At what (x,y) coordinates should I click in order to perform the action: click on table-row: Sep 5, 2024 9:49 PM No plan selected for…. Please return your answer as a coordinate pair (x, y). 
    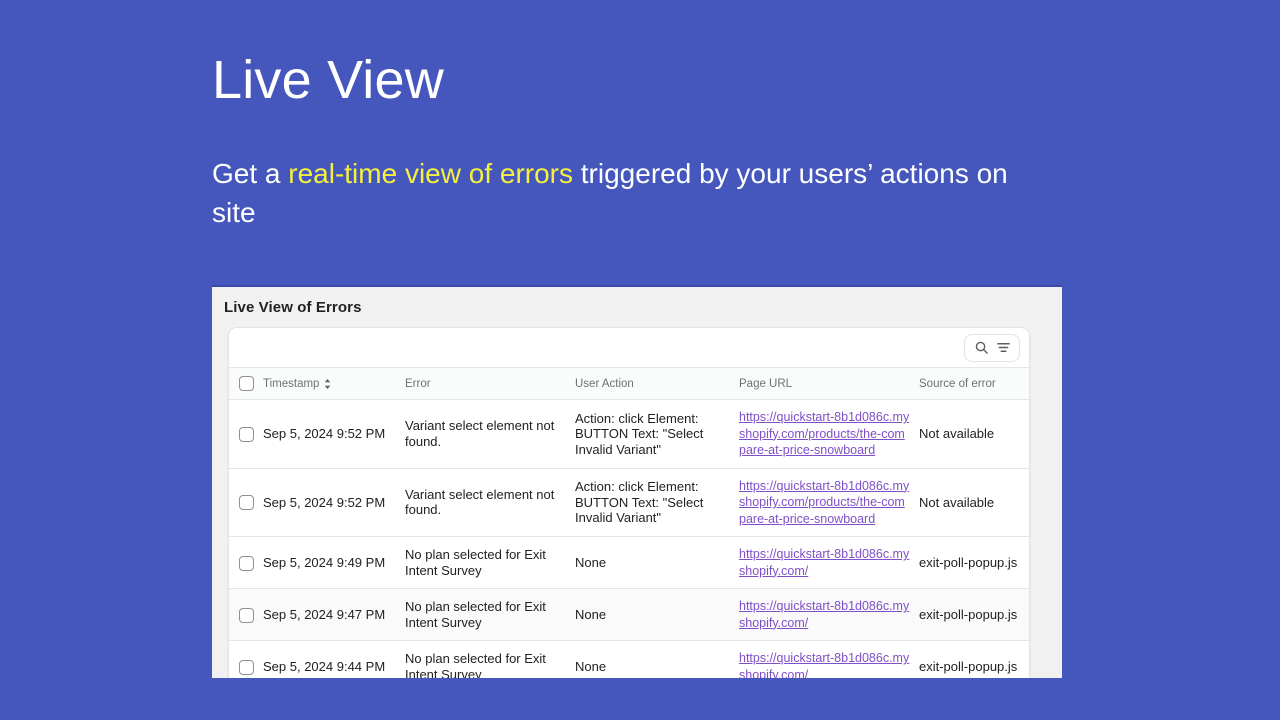
    Looking at the image, I should click on (629, 562).